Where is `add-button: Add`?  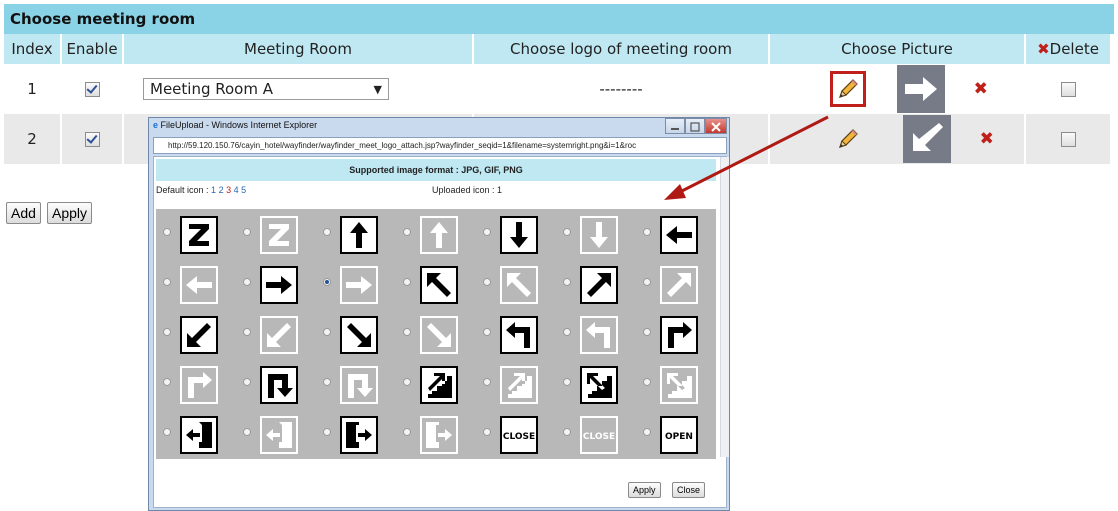
add-button: Add is located at coordinates (23, 213).